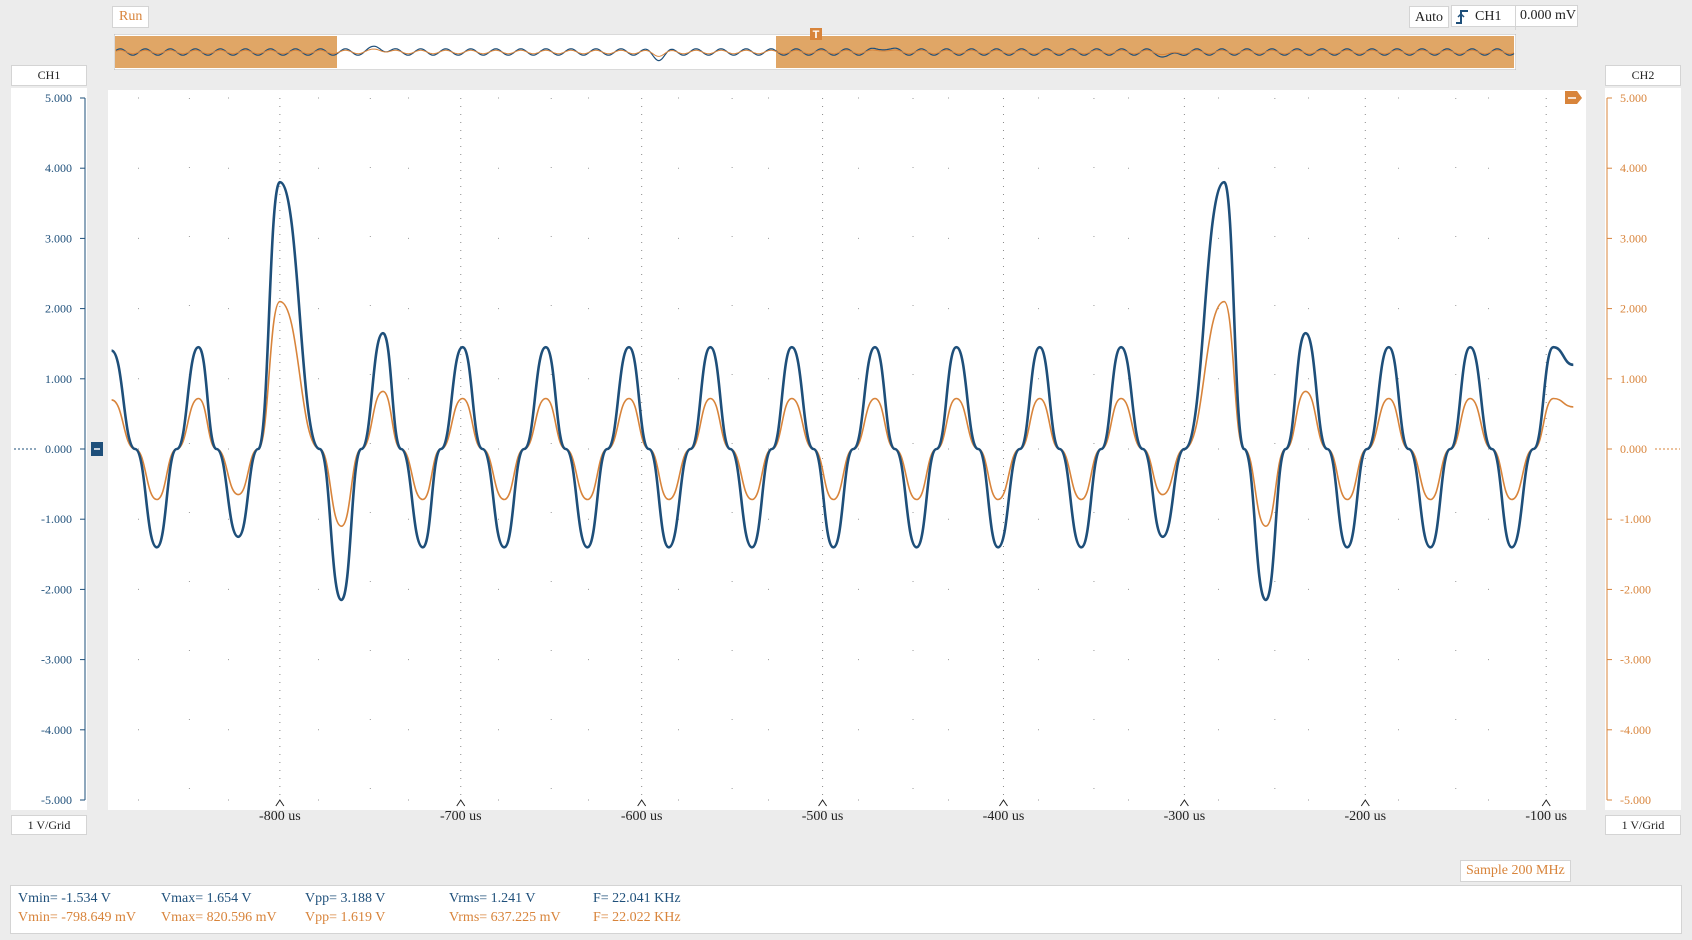 The height and width of the screenshot is (940, 1692). I want to click on x-tick-label: -600 us, so click(642, 816).